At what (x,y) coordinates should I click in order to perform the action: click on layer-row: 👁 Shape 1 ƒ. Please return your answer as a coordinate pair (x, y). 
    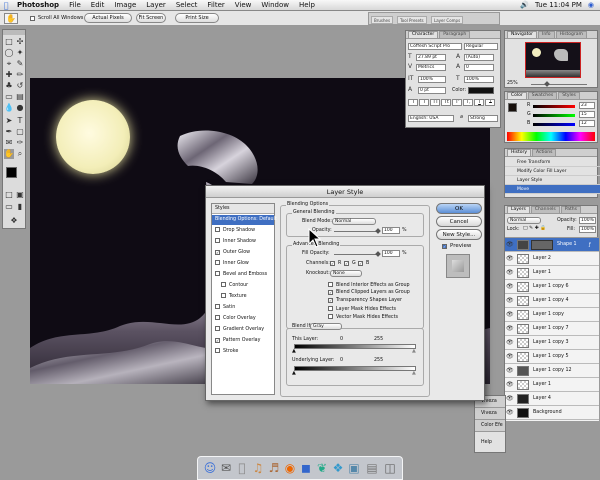
    Looking at the image, I should click on (552, 245).